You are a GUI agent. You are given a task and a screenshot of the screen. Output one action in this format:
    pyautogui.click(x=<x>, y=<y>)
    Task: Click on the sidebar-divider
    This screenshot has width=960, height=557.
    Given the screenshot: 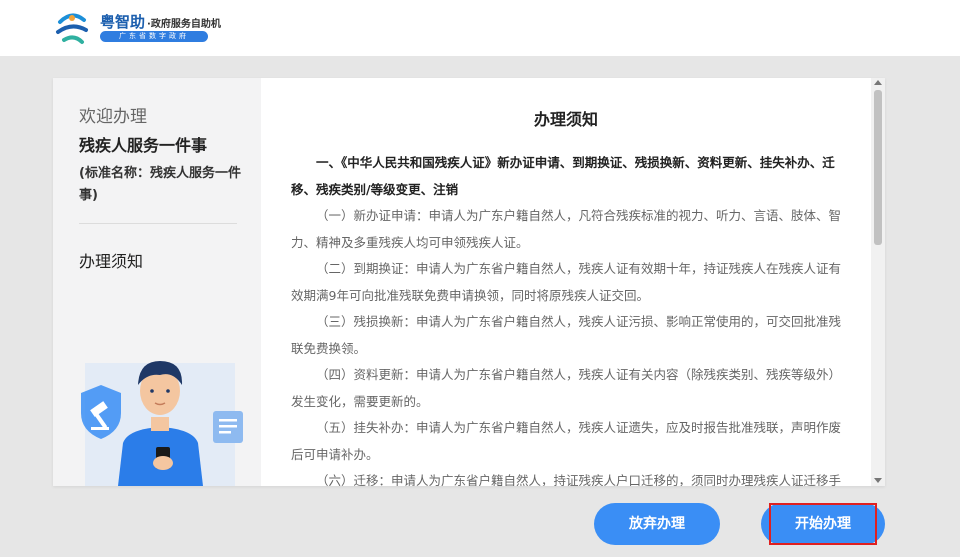 What is the action you would take?
    pyautogui.click(x=158, y=223)
    